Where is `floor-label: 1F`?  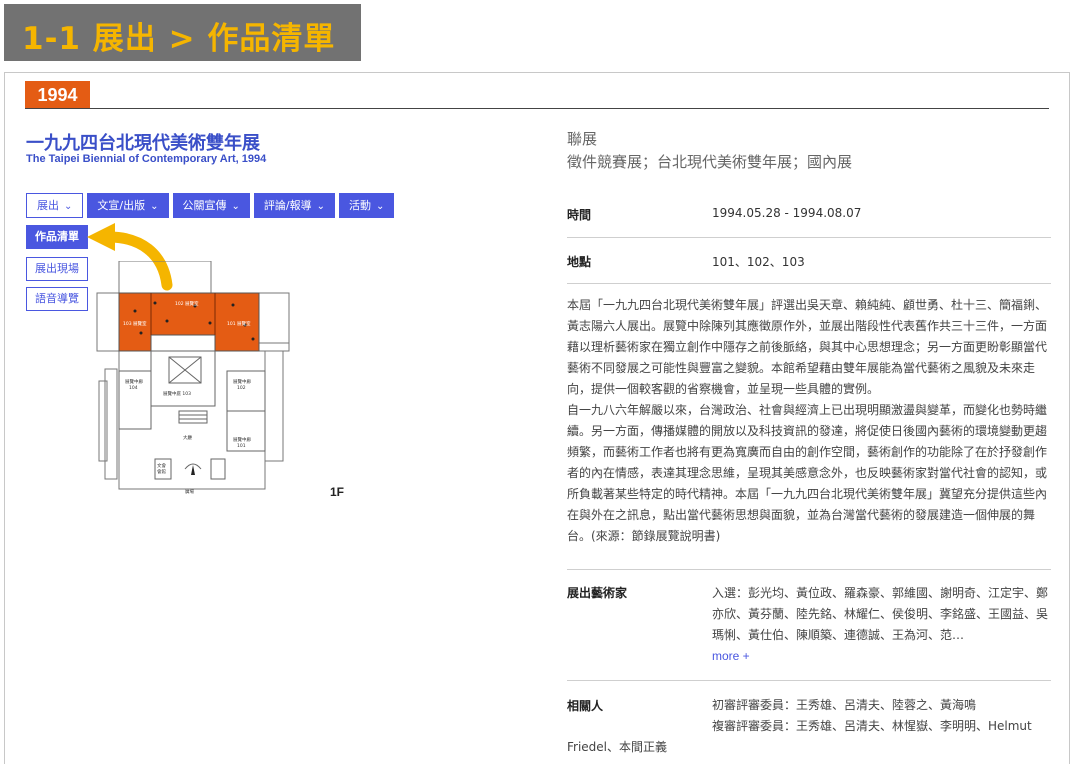 floor-label: 1F is located at coordinates (337, 492).